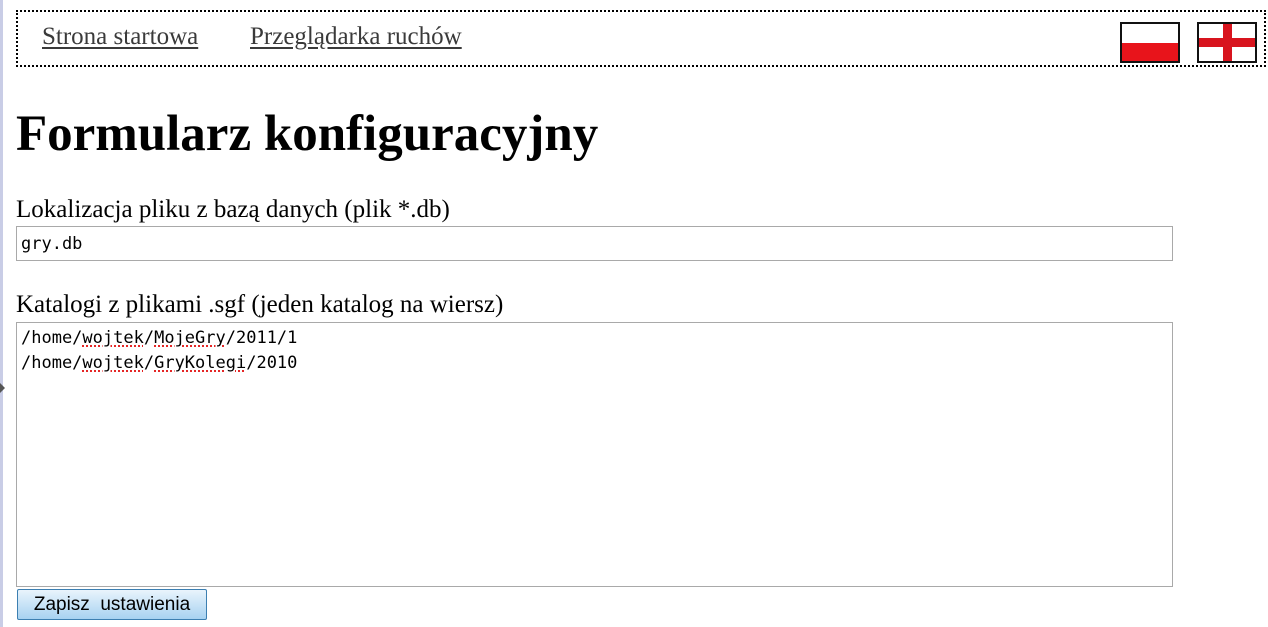 The width and height of the screenshot is (1268, 627). I want to click on path-segment: /2011/1, so click(261, 338).